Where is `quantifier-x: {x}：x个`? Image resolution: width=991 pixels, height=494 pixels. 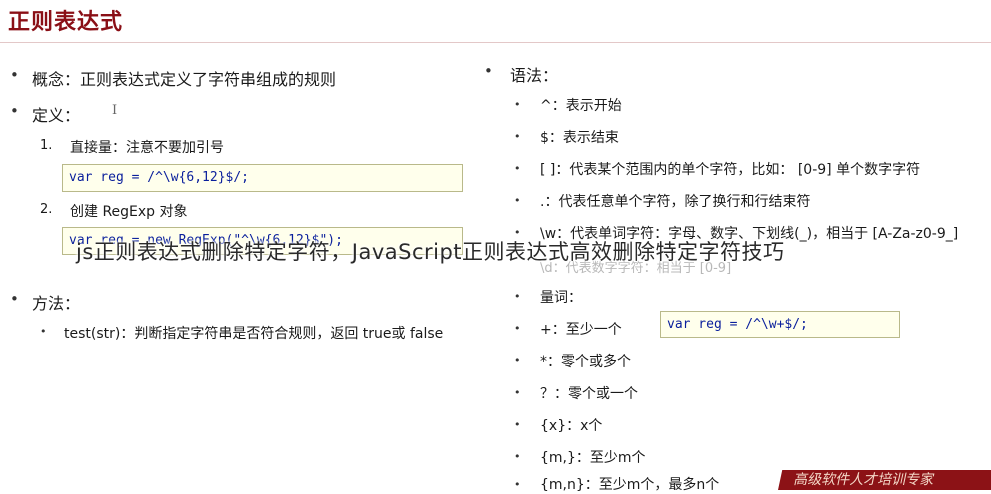 quantifier-x: {x}：x个 is located at coordinates (571, 426).